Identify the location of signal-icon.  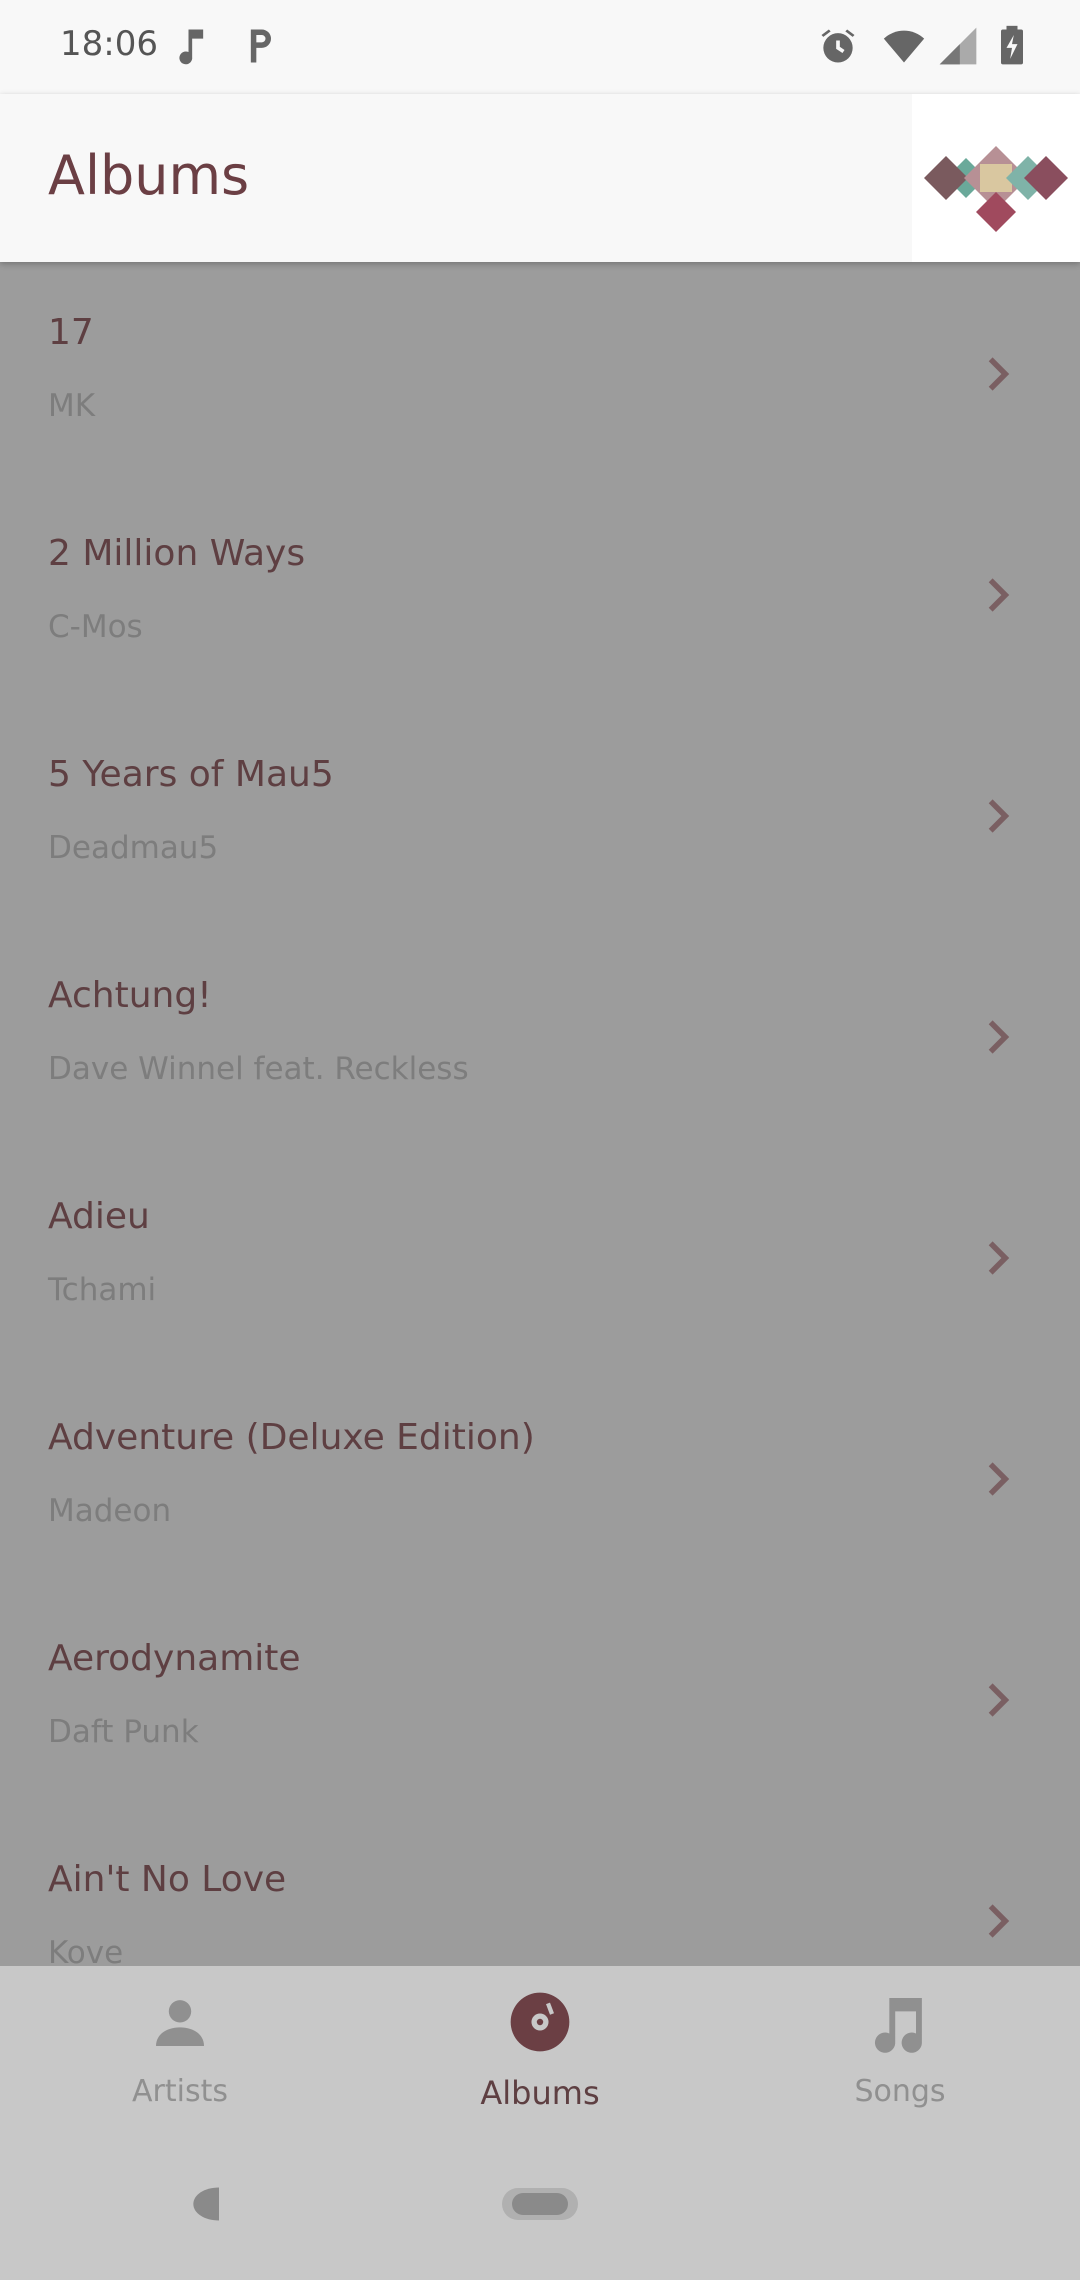
(958, 46).